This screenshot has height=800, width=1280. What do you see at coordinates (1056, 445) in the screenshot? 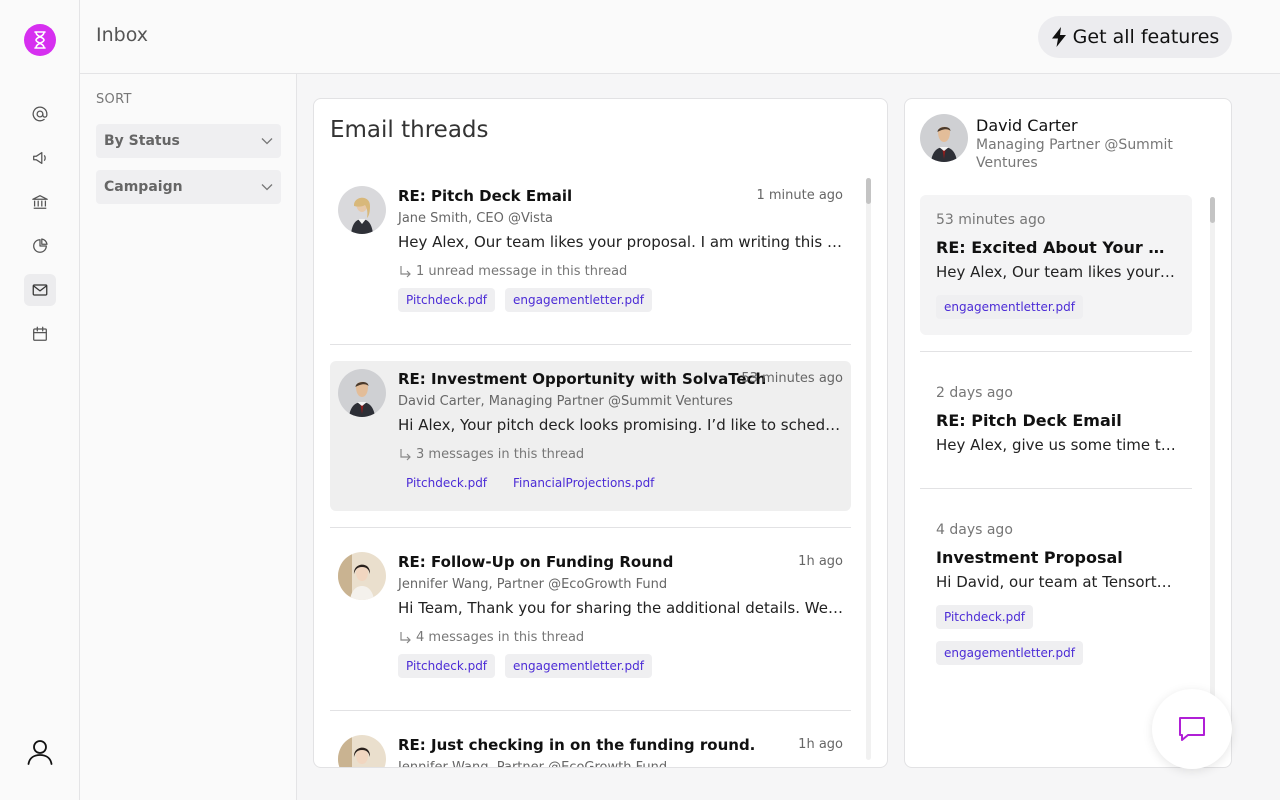
I see `message-preview: Hey Alex, give us some time to review` at bounding box center [1056, 445].